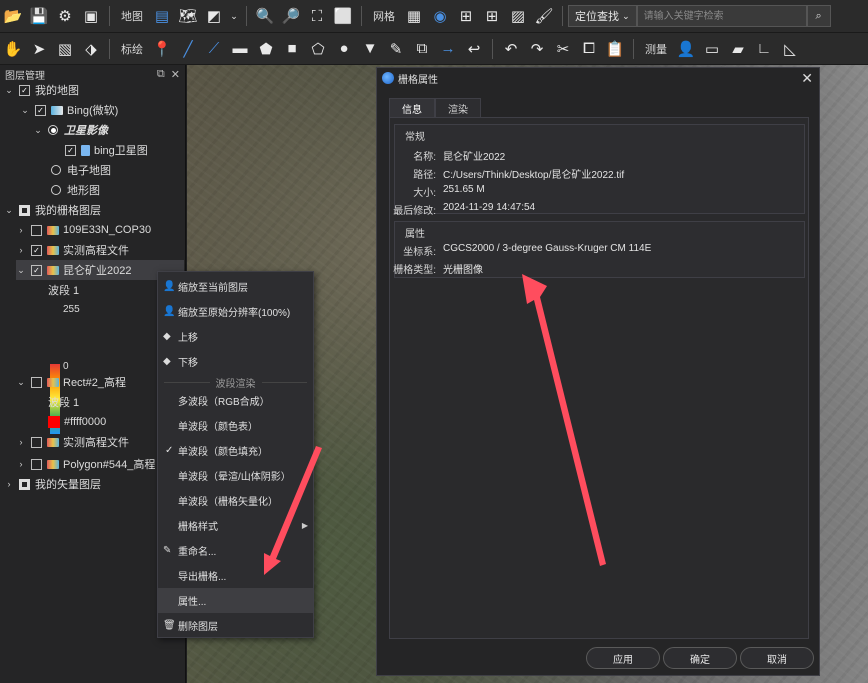  What do you see at coordinates (721, 16) in the screenshot?
I see `search-input` at bounding box center [721, 16].